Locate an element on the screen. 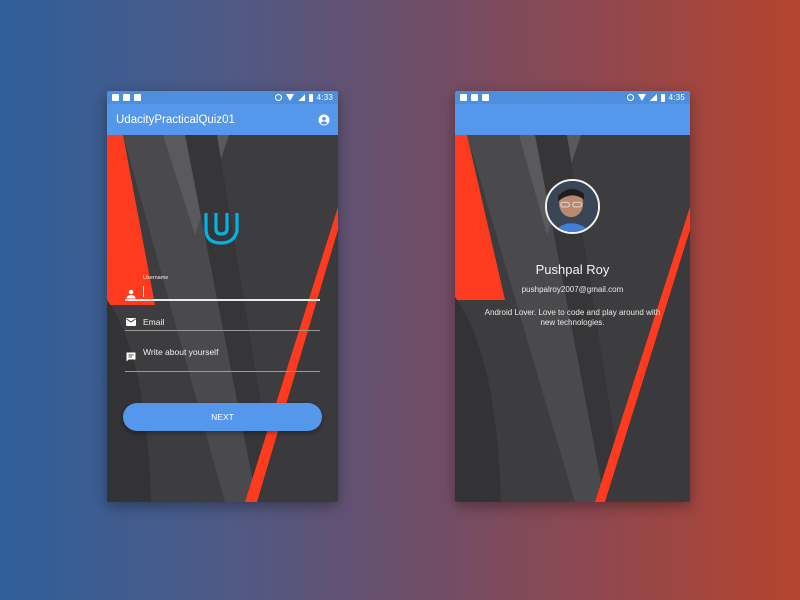 The image size is (800, 600). status-bar: 4:33 is located at coordinates (222, 97).